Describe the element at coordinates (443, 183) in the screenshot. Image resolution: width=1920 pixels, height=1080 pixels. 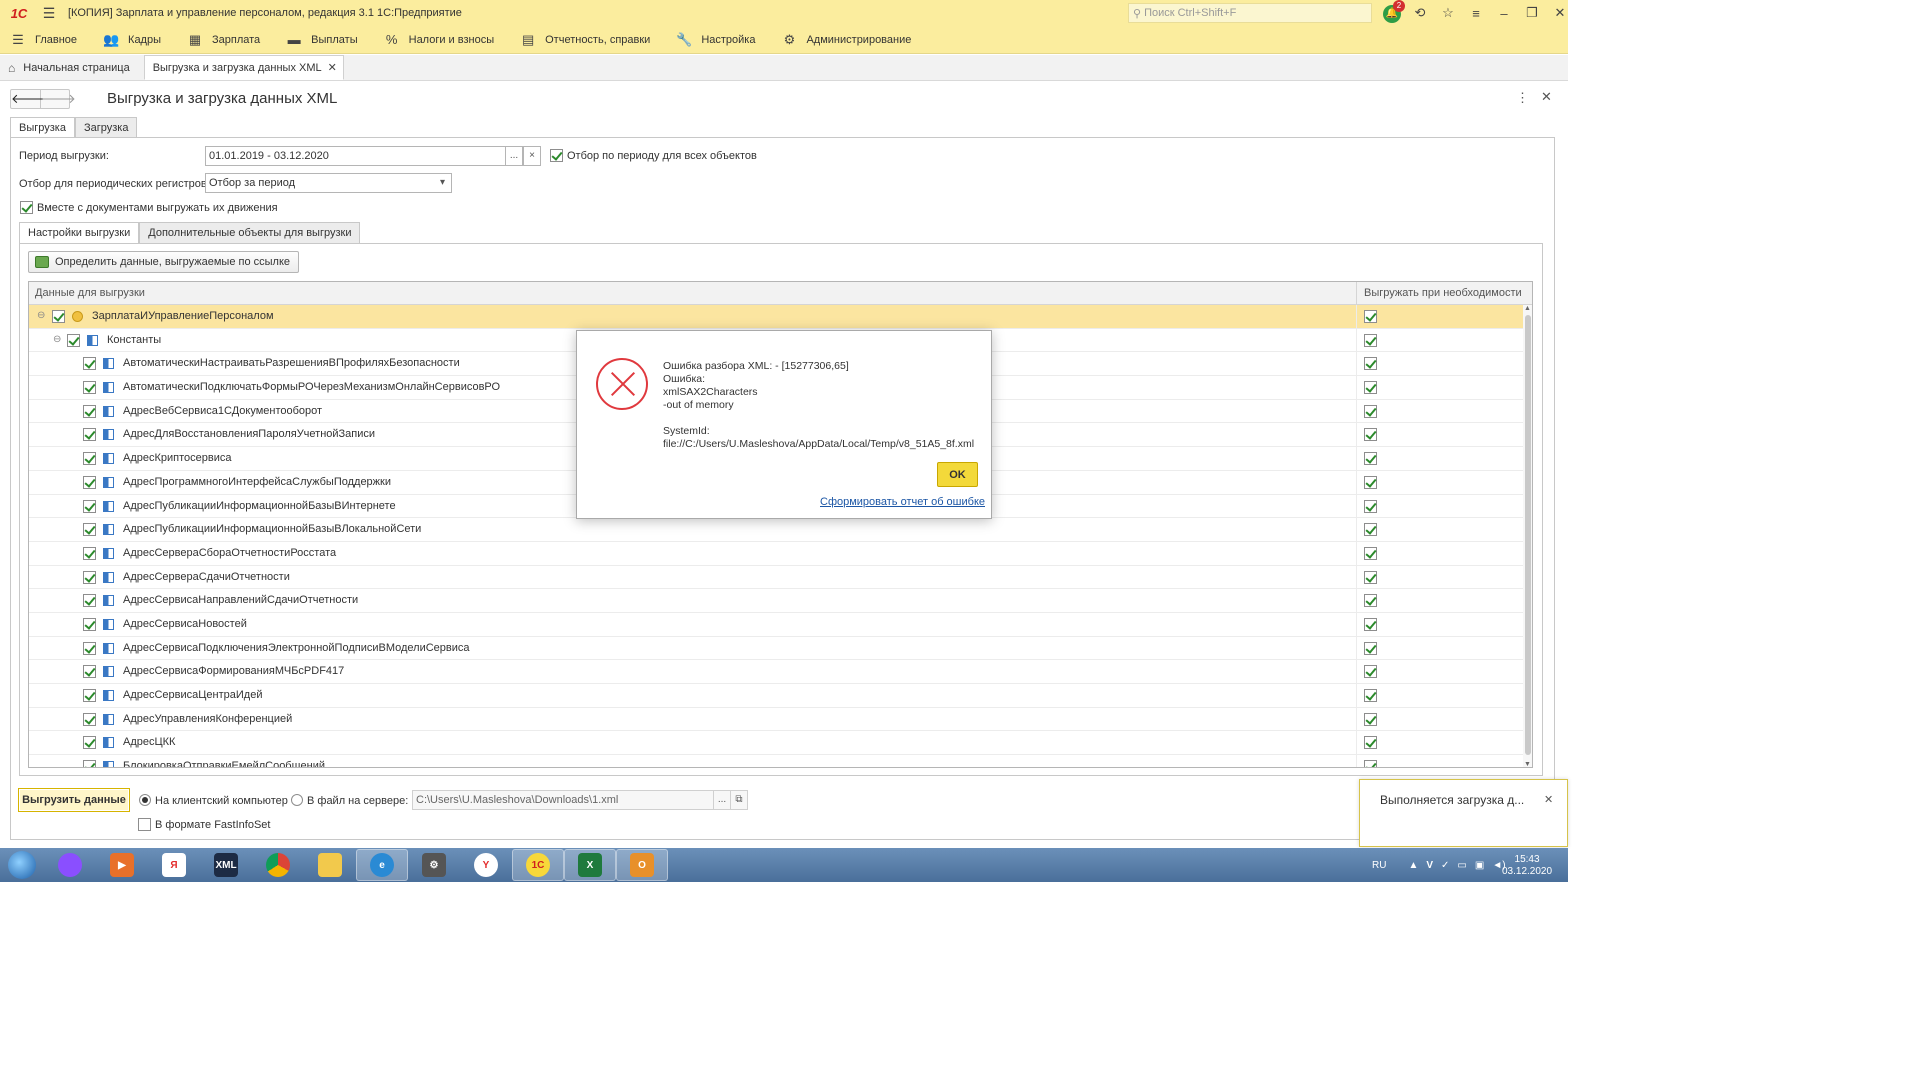
I see `chevron-down-icon: ▾` at that location.